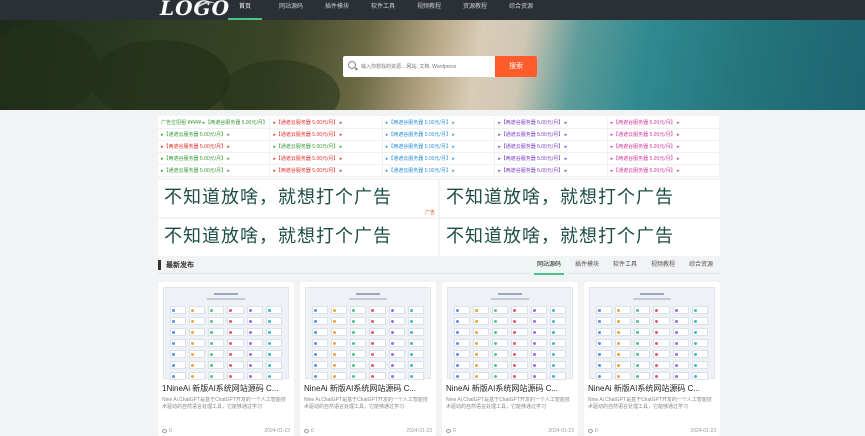 The height and width of the screenshot is (436, 865). I want to click on tab-3: 视频教程, so click(663, 266).